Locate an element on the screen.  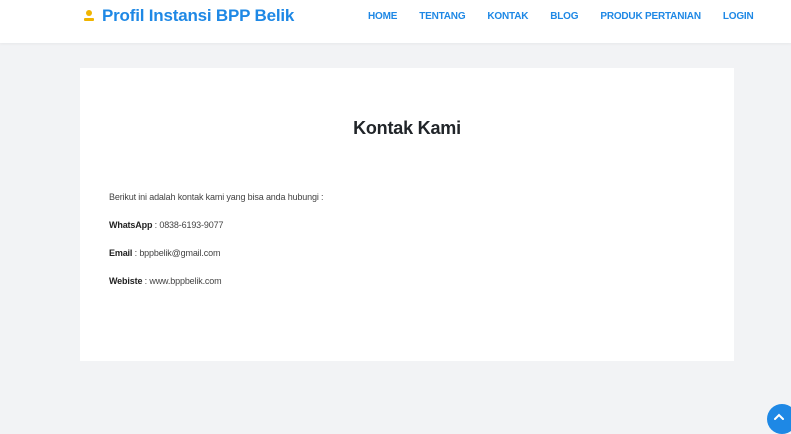
chevron-up-icon is located at coordinates (779, 416).